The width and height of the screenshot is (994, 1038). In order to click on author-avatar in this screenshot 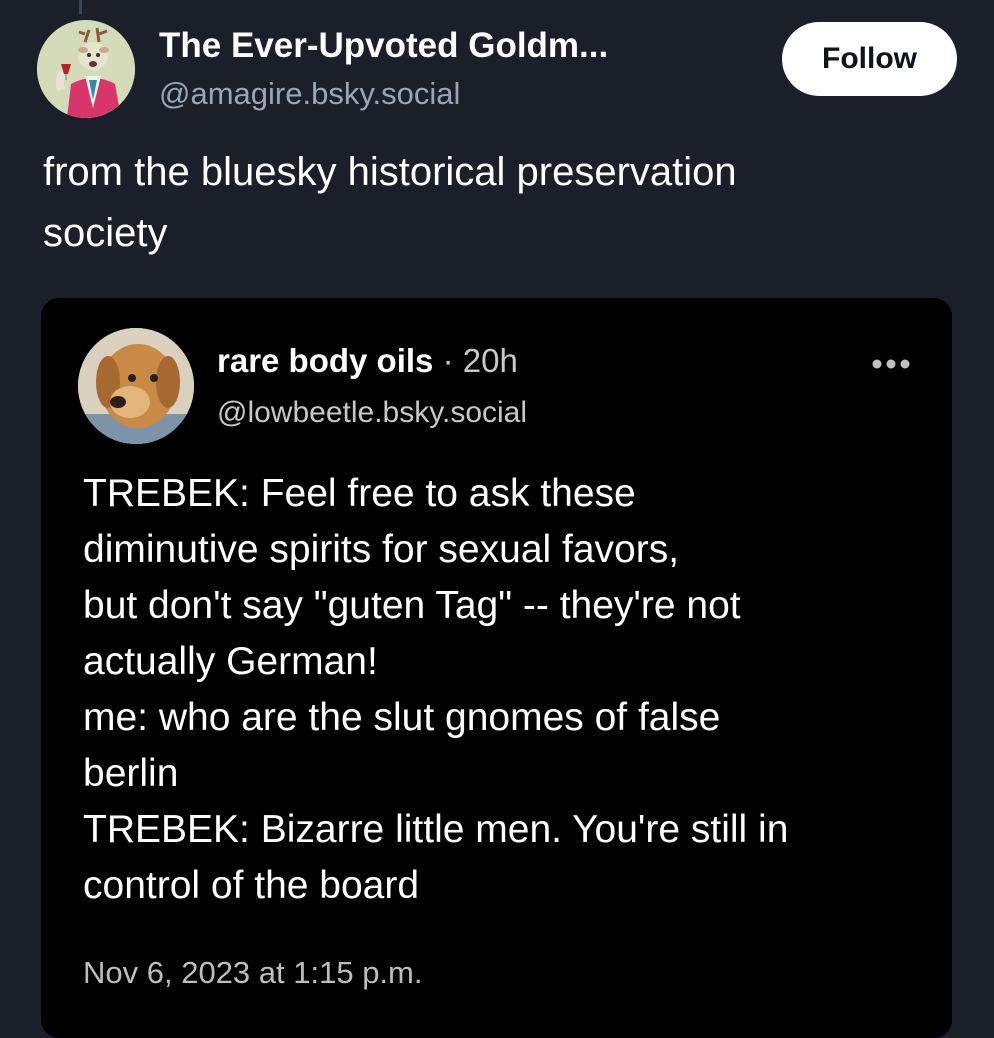, I will do `click(86, 69)`.